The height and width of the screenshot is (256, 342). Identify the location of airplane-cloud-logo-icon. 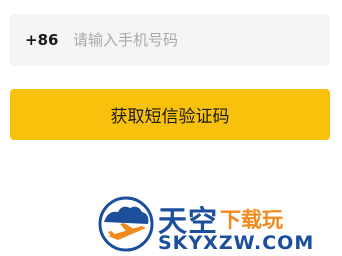
(126, 224).